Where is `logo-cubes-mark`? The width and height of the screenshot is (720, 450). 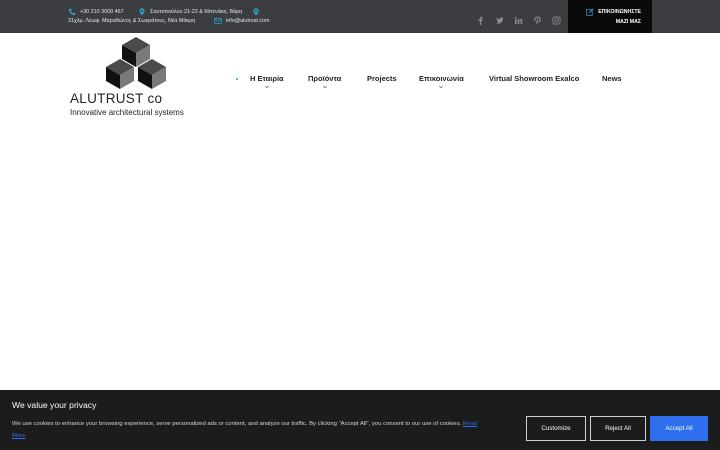 logo-cubes-mark is located at coordinates (136, 63).